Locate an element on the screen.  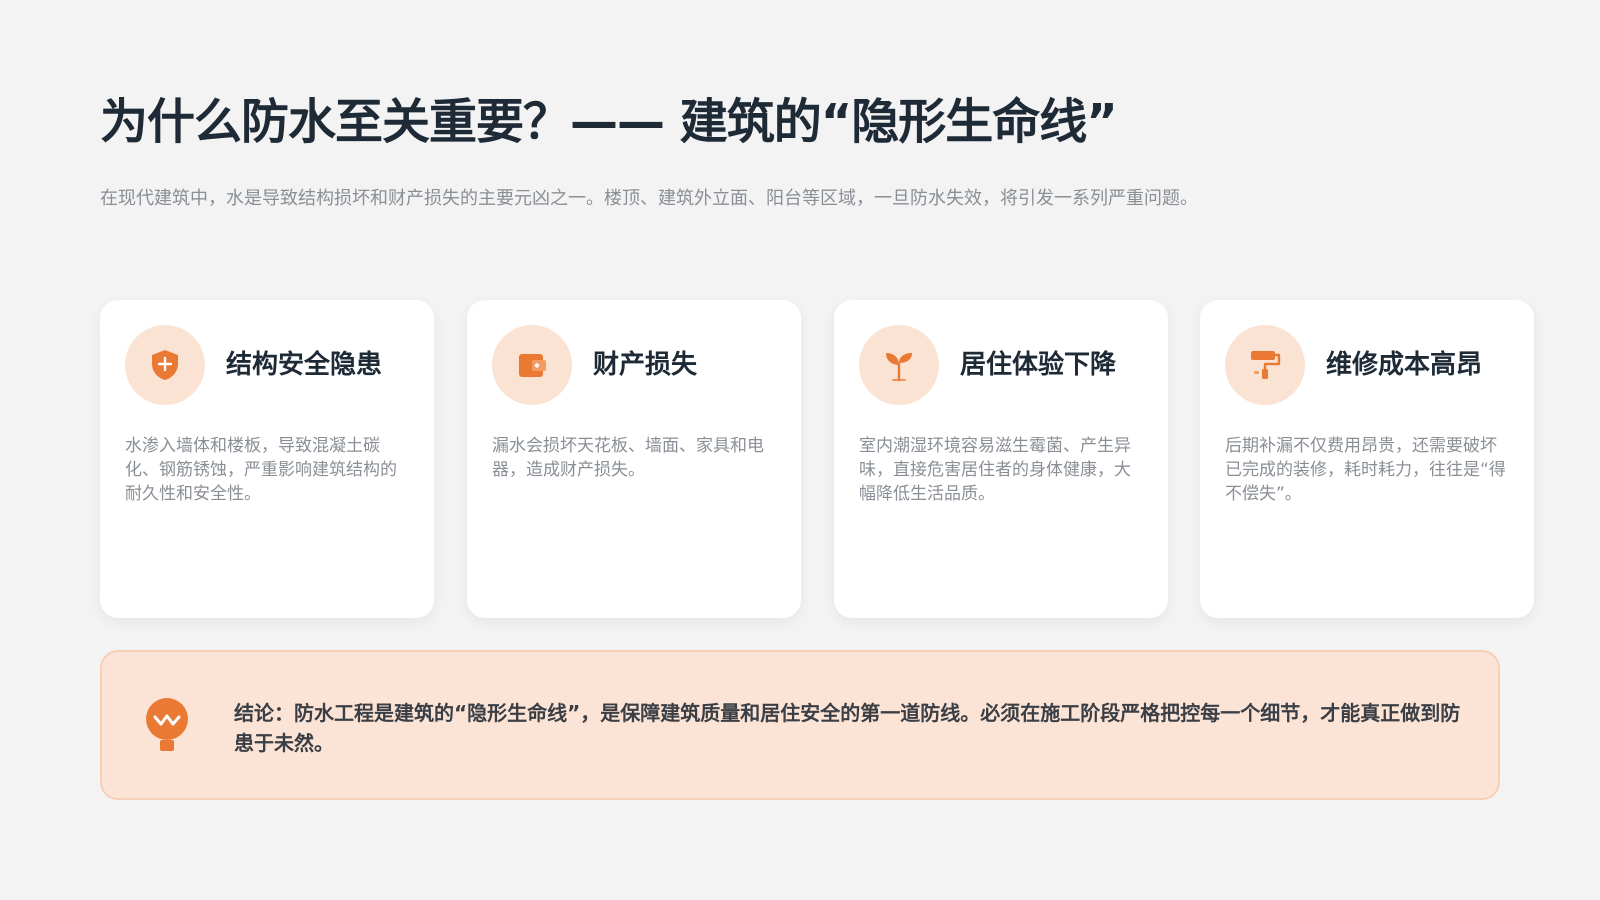
shield-plus-icon is located at coordinates (165, 365).